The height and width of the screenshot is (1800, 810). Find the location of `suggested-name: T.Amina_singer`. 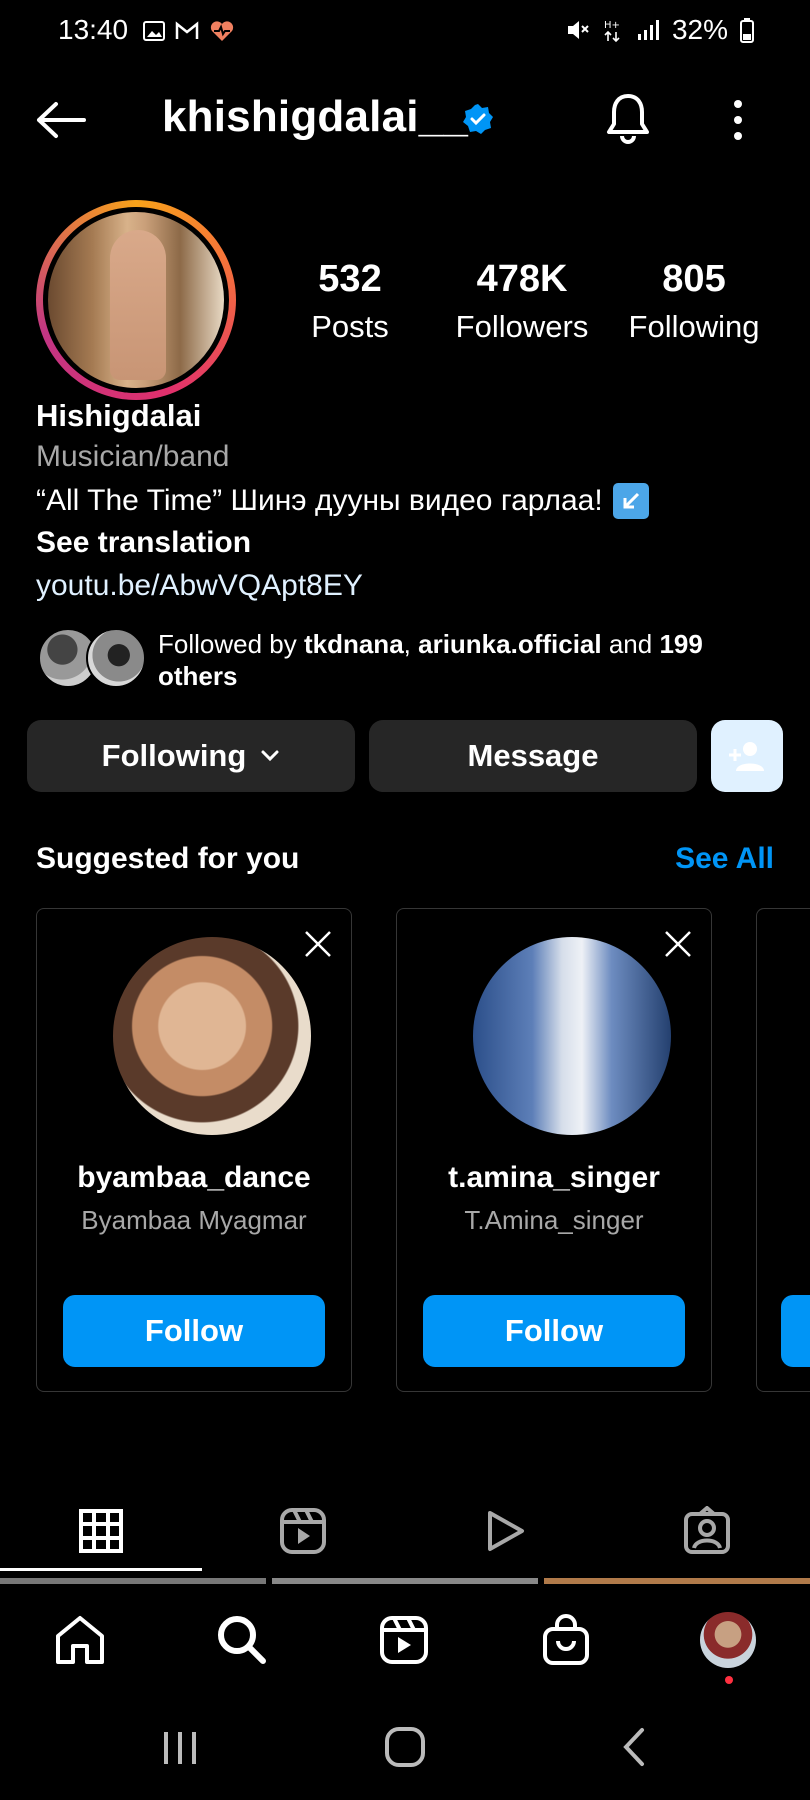

suggested-name: T.Amina_singer is located at coordinates (554, 1220).